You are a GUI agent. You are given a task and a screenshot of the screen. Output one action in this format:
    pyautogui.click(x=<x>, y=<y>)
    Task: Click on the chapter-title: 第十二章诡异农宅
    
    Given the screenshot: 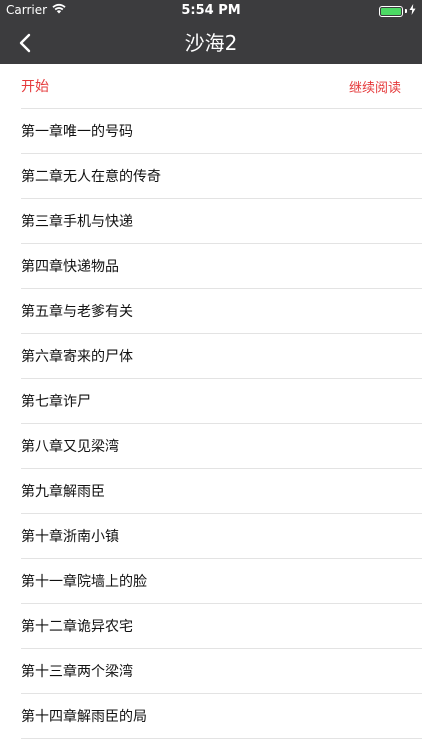 What is the action you would take?
    pyautogui.click(x=77, y=627)
    